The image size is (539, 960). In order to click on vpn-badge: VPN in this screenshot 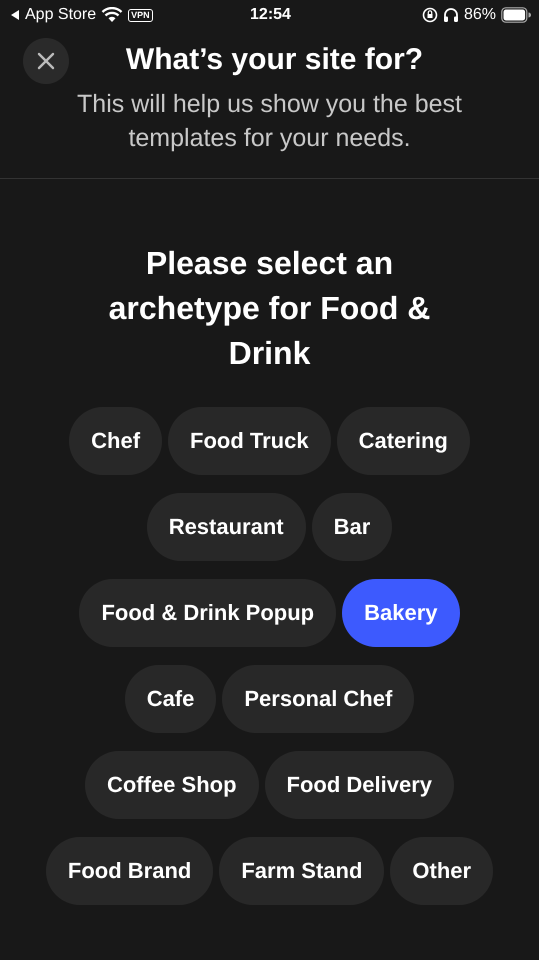, I will do `click(140, 15)`.